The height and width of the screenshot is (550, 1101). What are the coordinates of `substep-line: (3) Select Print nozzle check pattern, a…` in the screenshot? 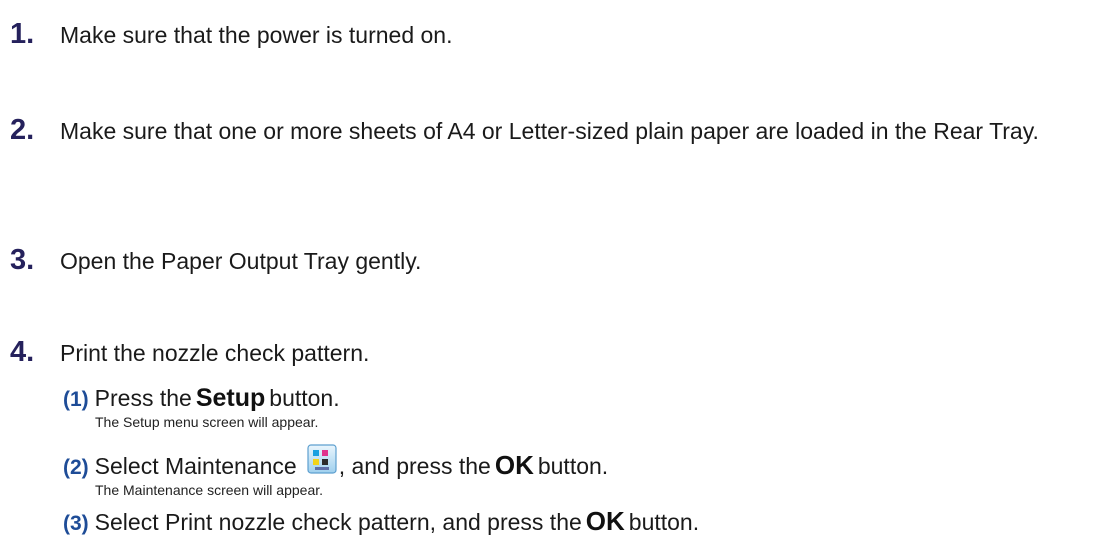 It's located at (381, 521).